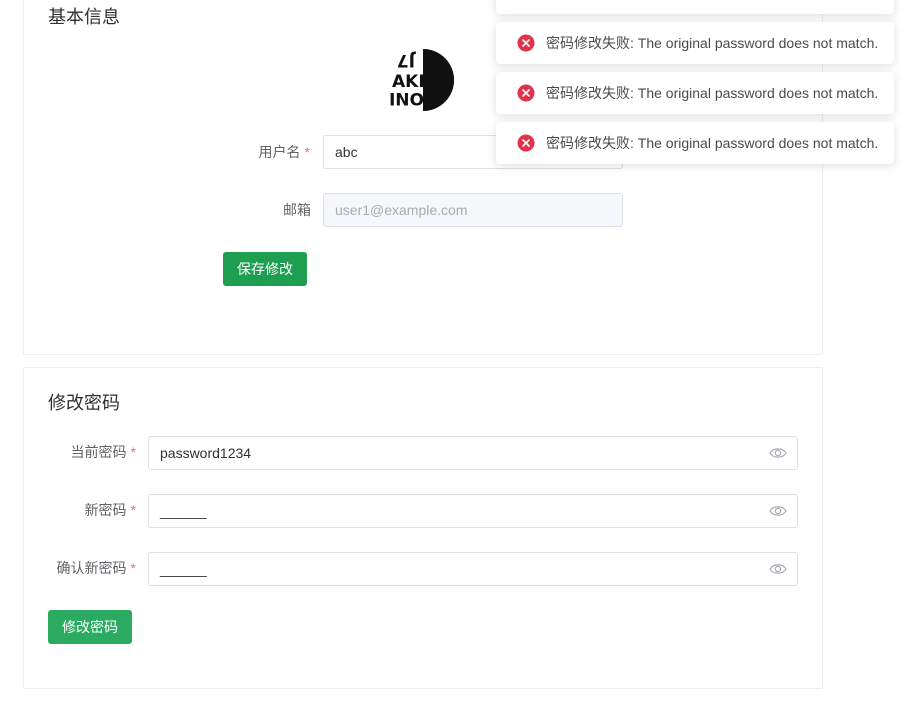 The height and width of the screenshot is (718, 916). I want to click on confirm-password-value: ______, so click(183, 569).